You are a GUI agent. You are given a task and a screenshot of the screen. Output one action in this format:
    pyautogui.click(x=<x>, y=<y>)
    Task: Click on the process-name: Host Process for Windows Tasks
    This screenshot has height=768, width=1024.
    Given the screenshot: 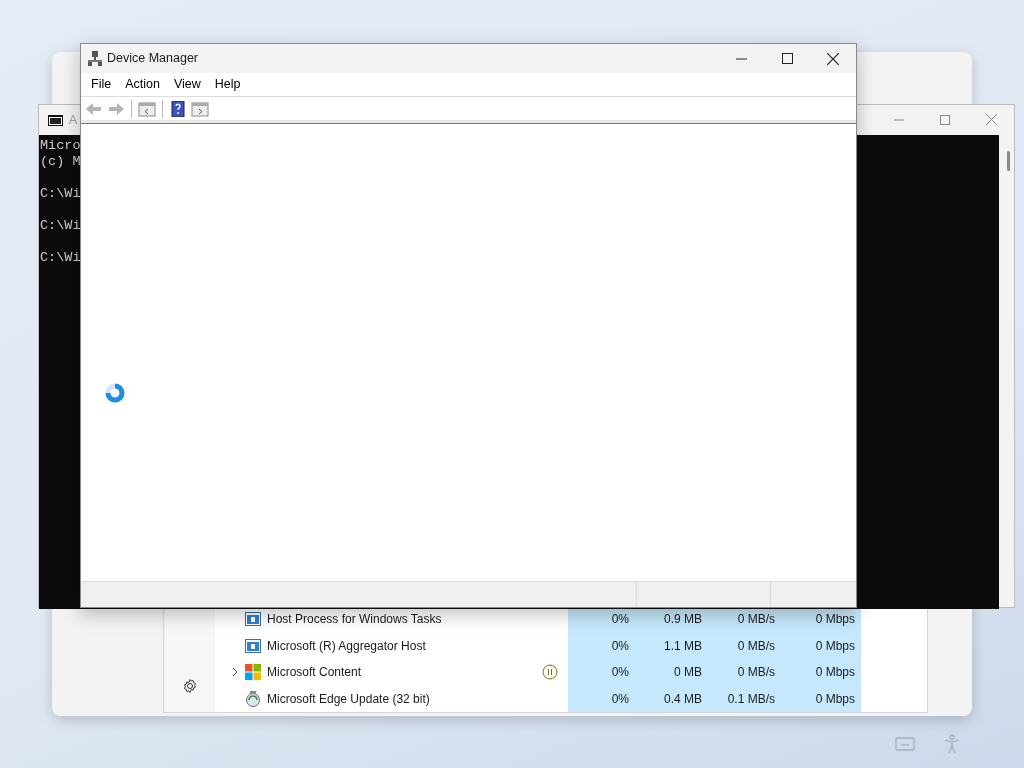 What is the action you would take?
    pyautogui.click(x=354, y=619)
    